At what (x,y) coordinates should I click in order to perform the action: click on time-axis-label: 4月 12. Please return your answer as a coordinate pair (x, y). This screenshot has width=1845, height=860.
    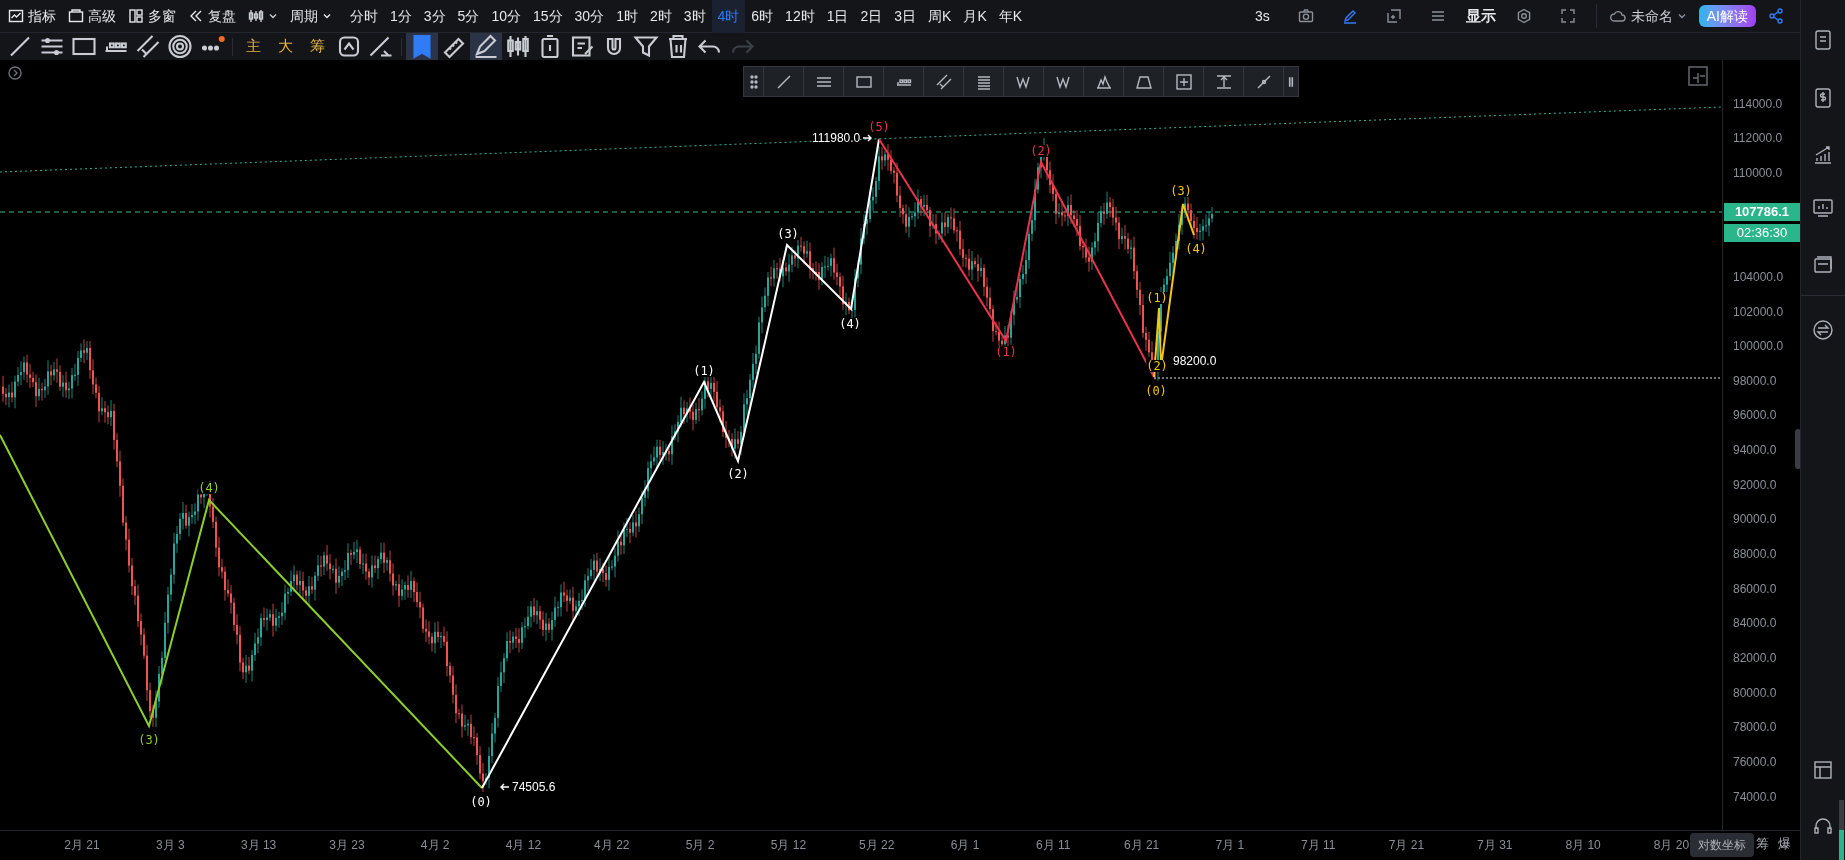
    Looking at the image, I should click on (523, 845).